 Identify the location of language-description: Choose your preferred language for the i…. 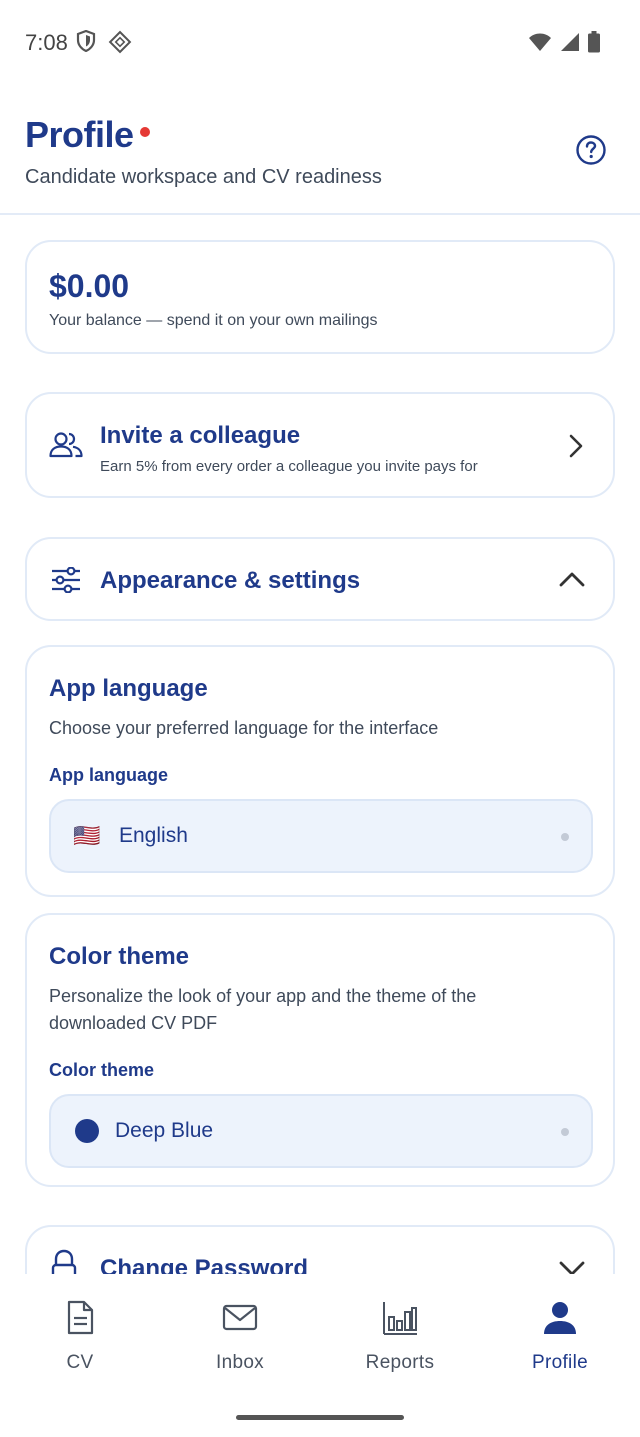
(244, 728).